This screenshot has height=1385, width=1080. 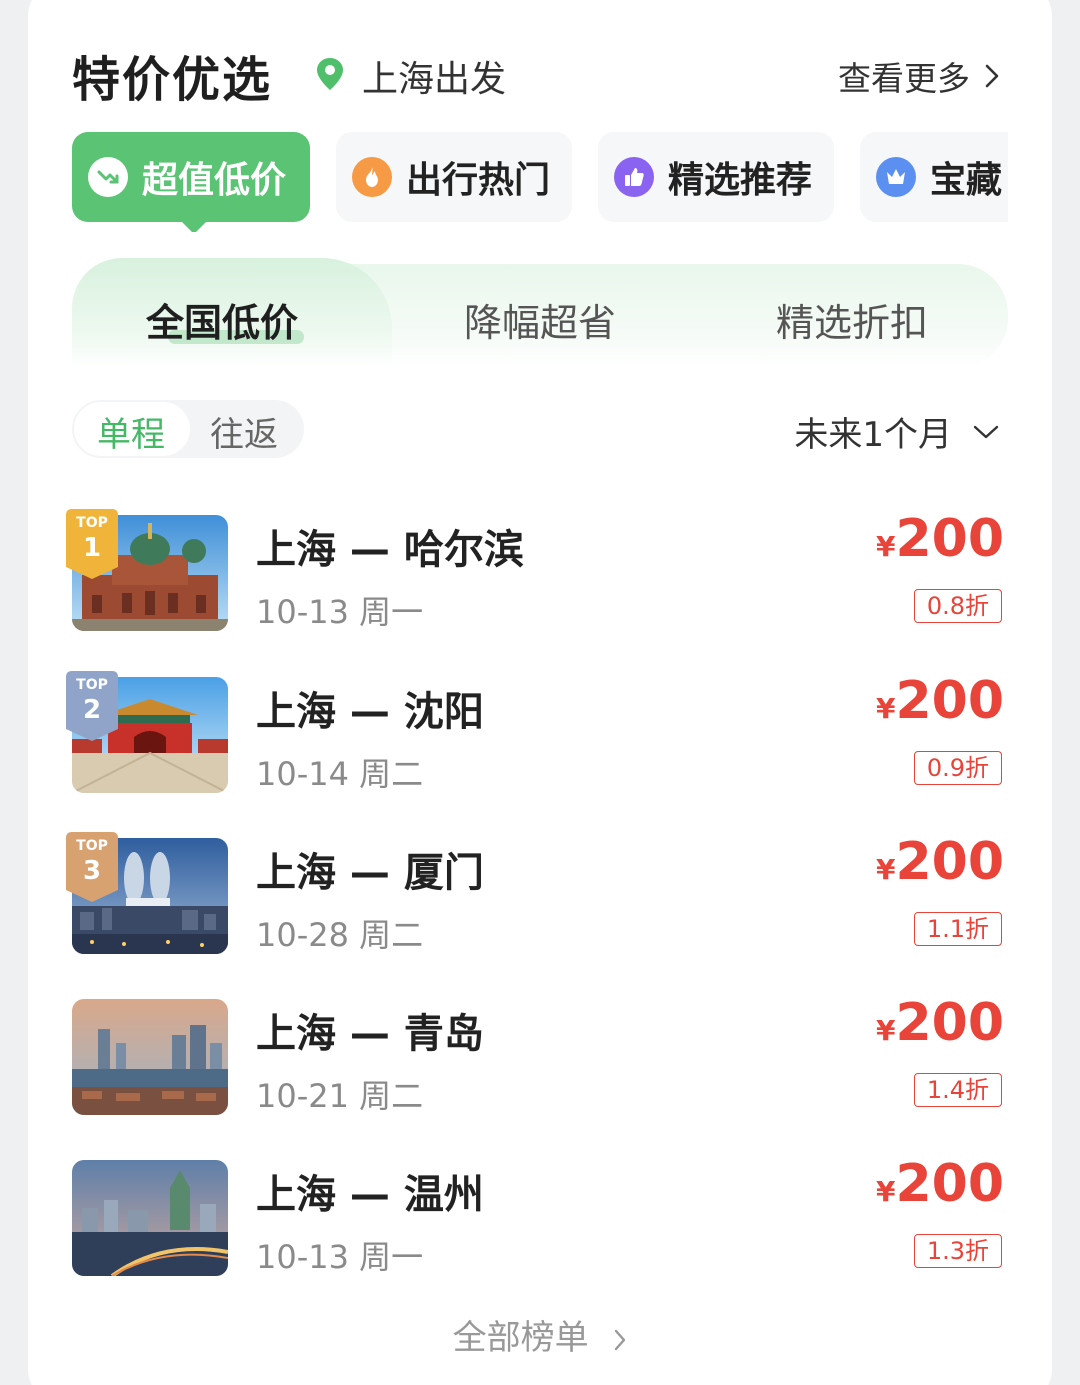 I want to click on category-tab-value: 超值低价, so click(x=191, y=182).